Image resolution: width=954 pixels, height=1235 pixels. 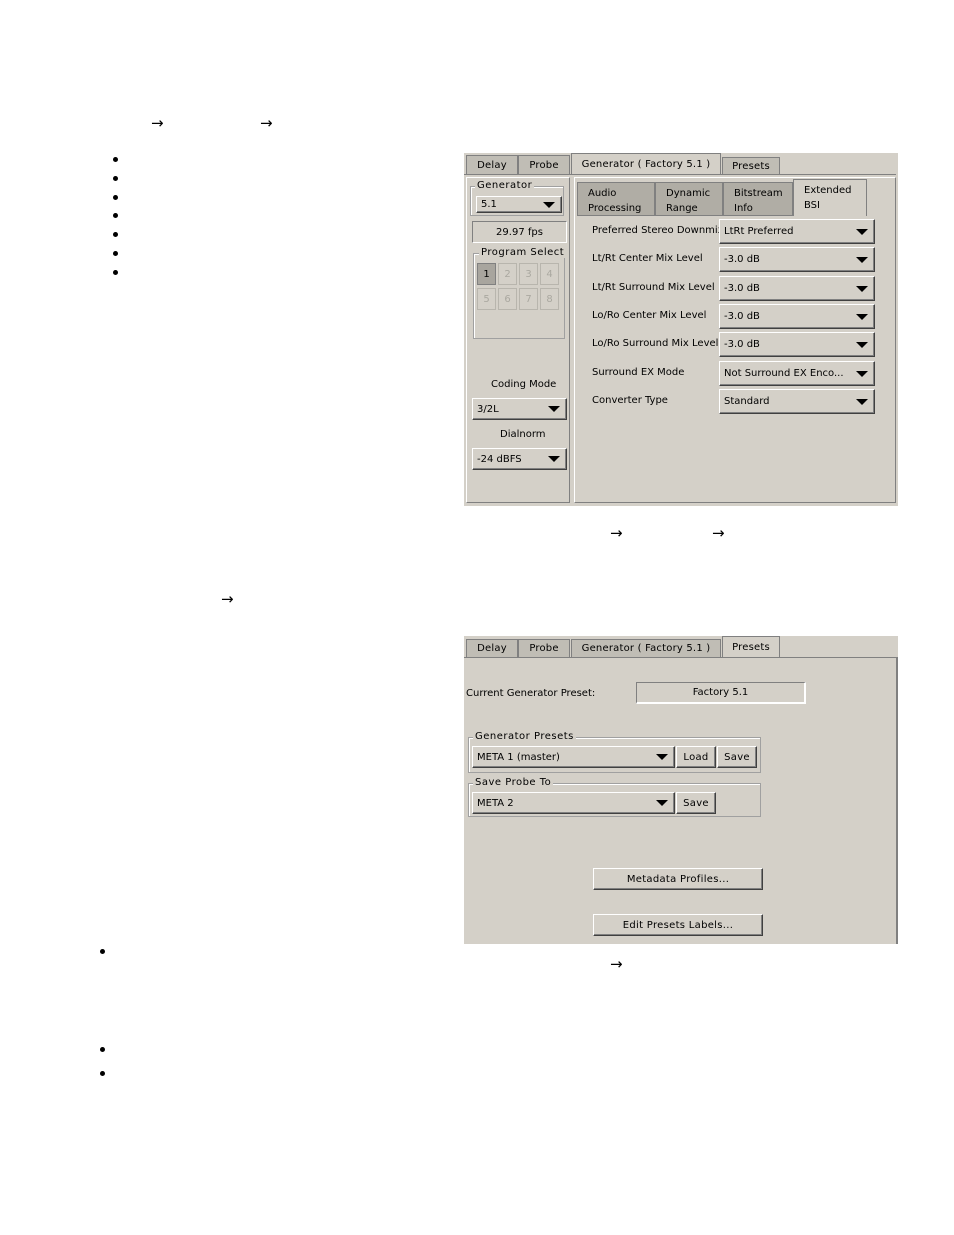 I want to click on current-preset-value: Factory 5.1, so click(x=720, y=692).